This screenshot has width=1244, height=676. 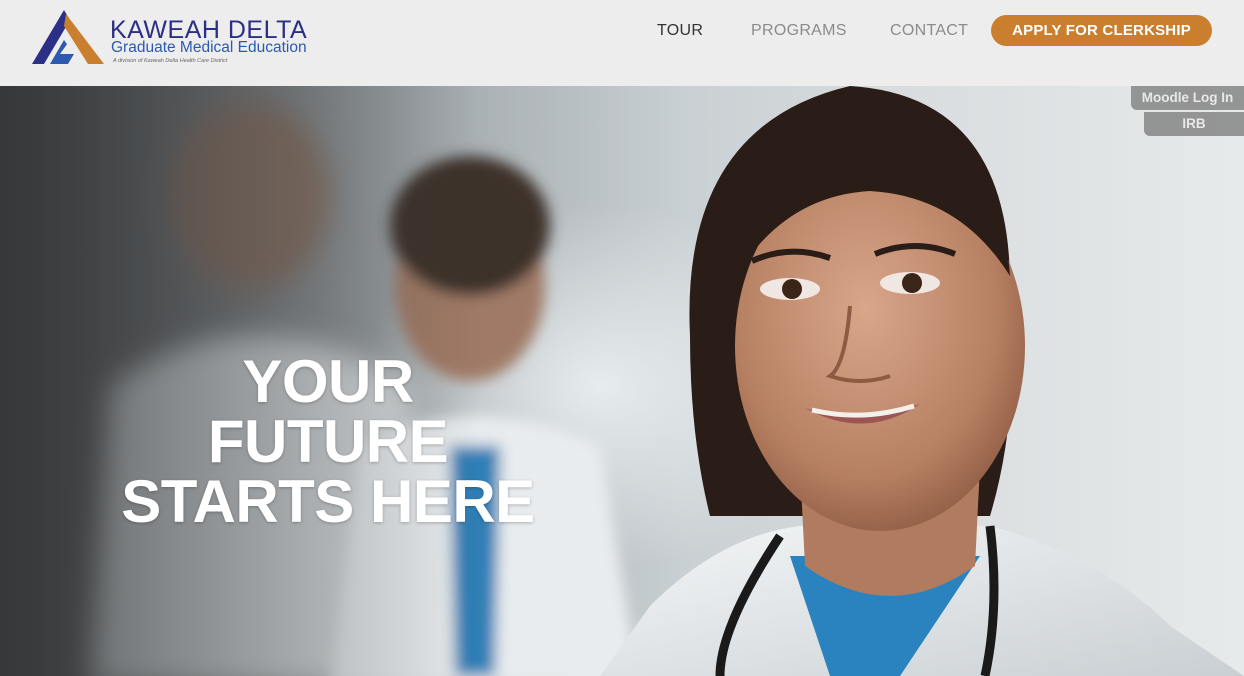 I want to click on hero-heading: YOUR FUTURE STARTS HERE, so click(x=328, y=442).